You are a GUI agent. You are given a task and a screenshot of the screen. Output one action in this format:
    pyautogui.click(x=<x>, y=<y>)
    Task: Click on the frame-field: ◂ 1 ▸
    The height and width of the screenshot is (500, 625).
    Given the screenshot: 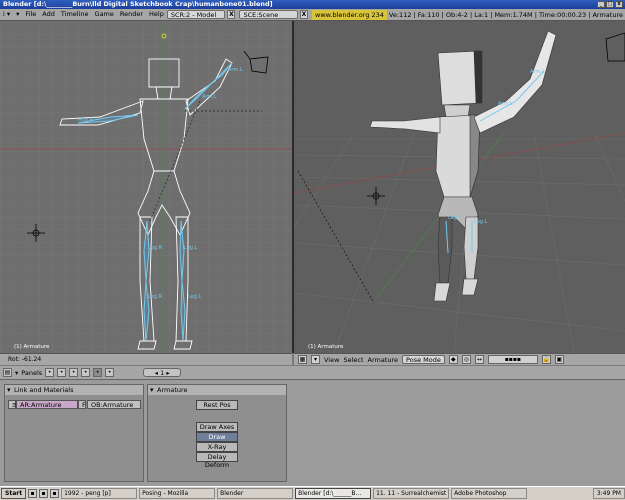 What is the action you would take?
    pyautogui.click(x=162, y=372)
    